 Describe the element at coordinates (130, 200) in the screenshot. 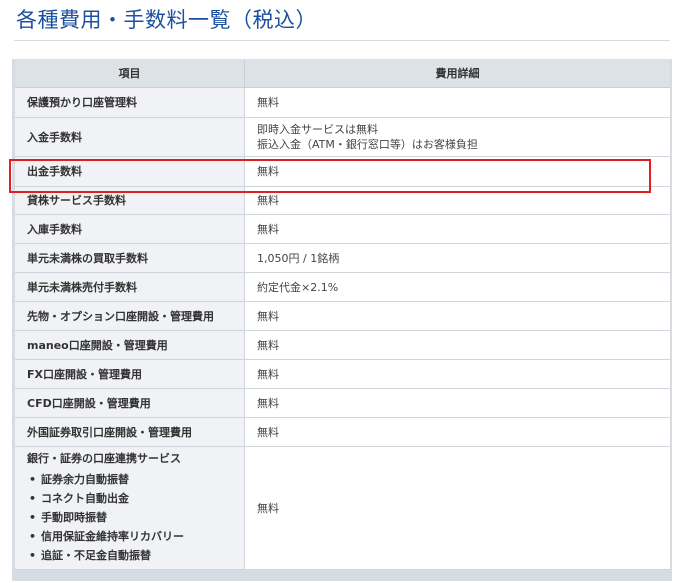

I see `row-item: 貸株サービス手数料` at that location.